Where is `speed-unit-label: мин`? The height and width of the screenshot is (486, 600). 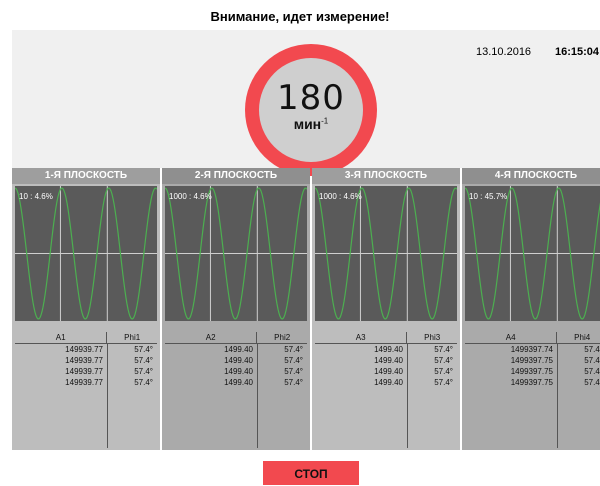
speed-unit-label: мин is located at coordinates (307, 124).